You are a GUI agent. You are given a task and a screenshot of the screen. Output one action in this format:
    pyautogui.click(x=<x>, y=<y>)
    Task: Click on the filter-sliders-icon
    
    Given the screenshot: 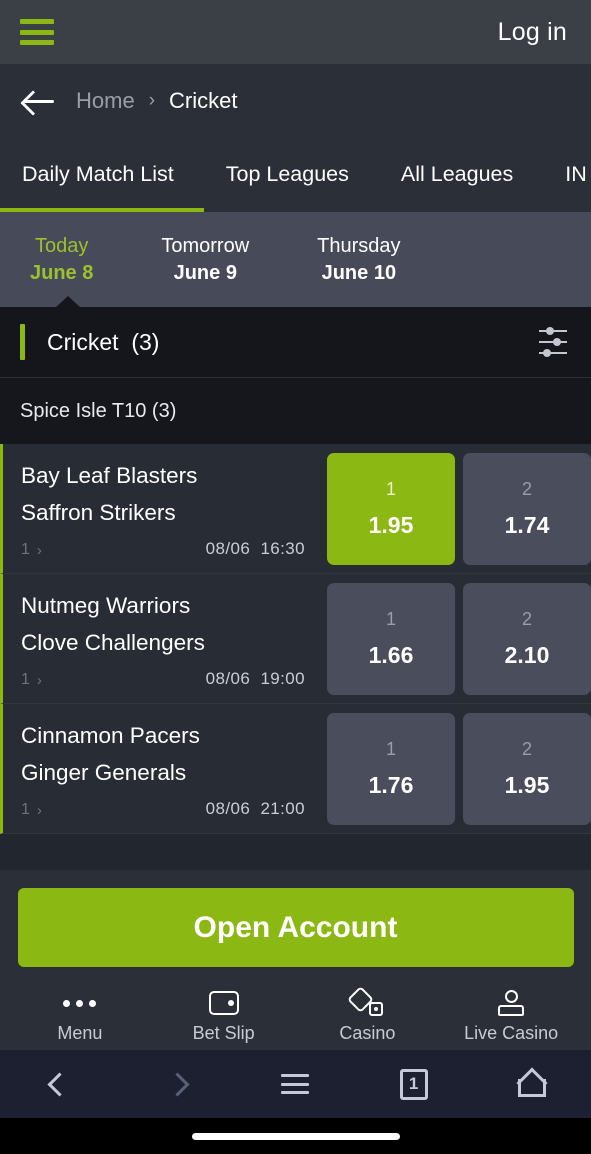 What is the action you would take?
    pyautogui.click(x=553, y=342)
    